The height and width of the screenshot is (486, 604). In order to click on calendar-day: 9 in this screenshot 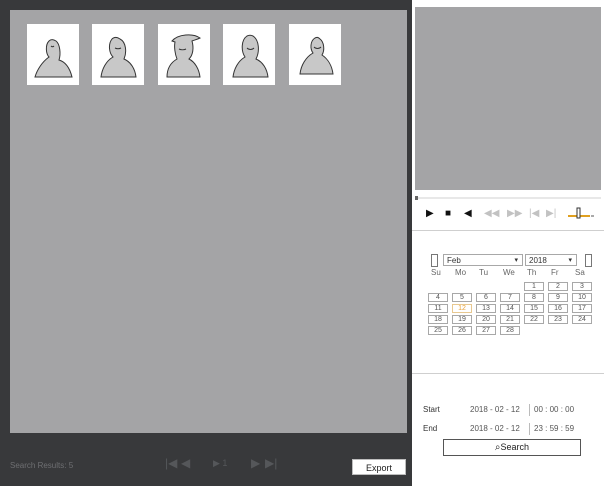, I will do `click(558, 297)`.